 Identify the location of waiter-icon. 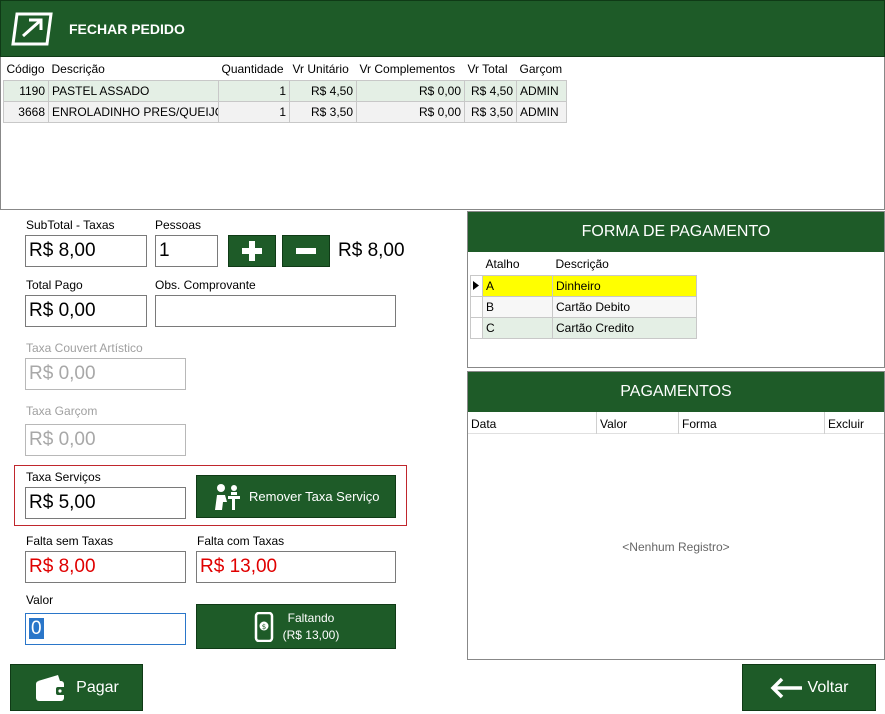
(227, 496).